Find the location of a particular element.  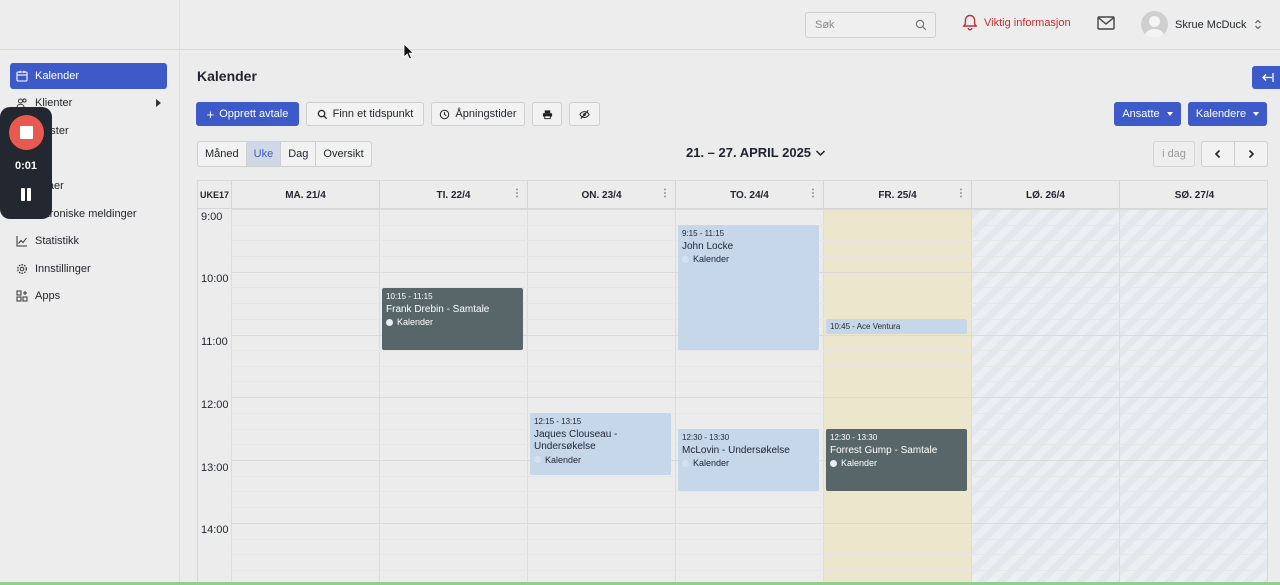

calendars-dropdown: Kalendere is located at coordinates (1227, 114).